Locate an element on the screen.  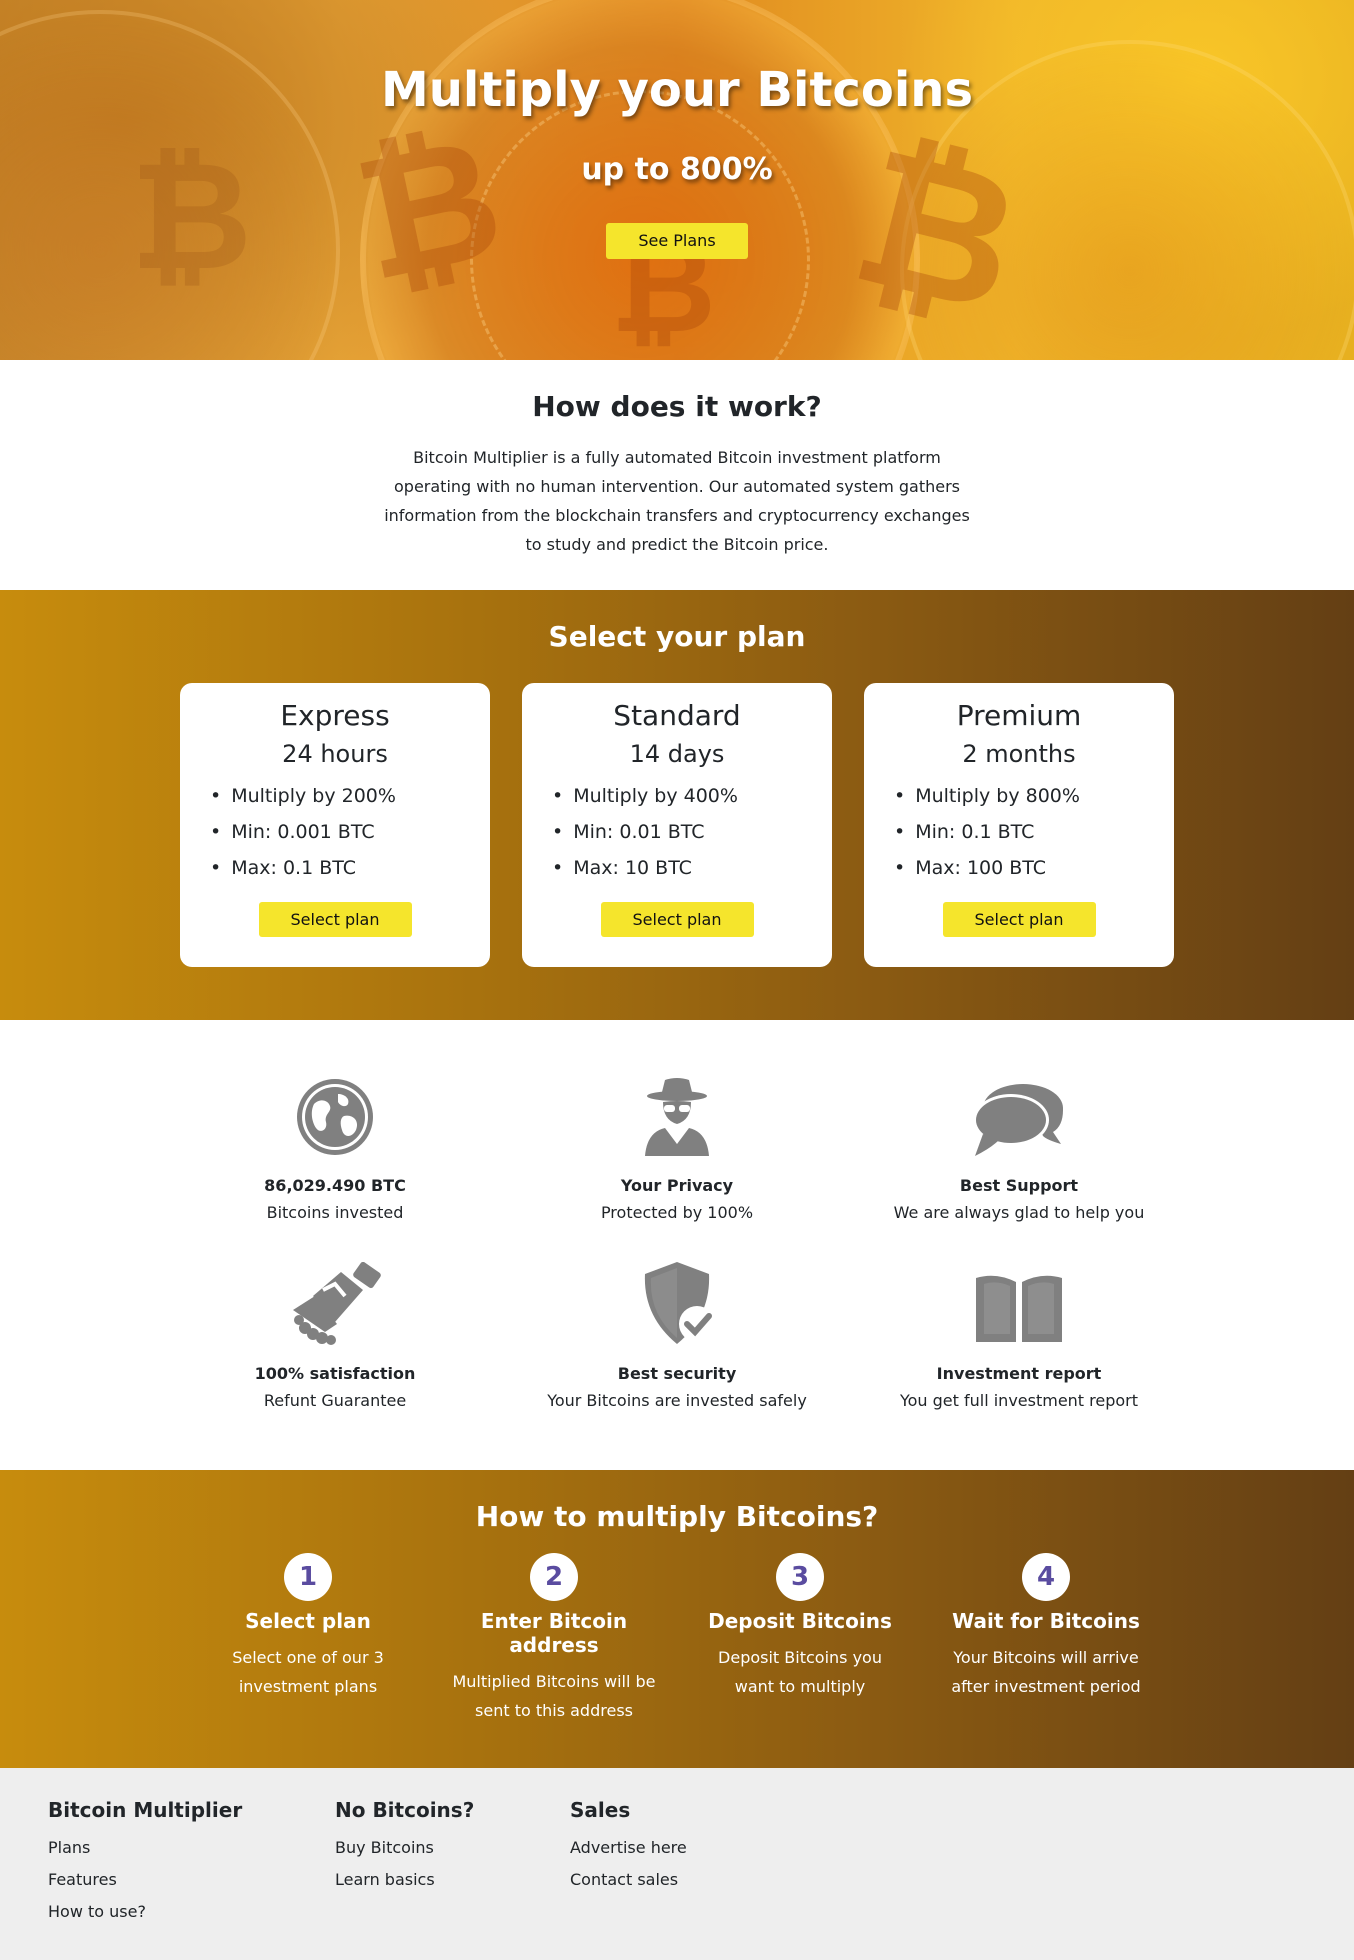
footer-heading: No Bitcoins? is located at coordinates (405, 1810).